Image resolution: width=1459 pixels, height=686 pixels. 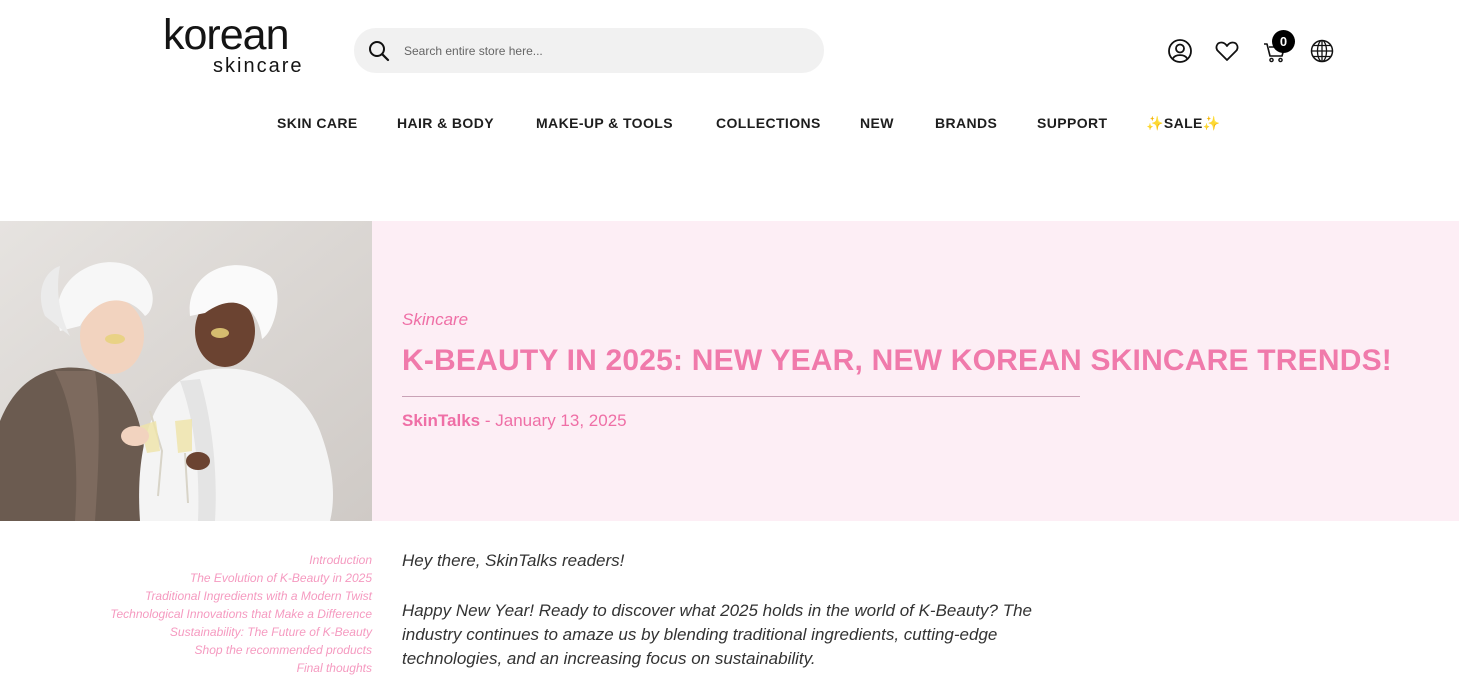 I want to click on search-bar, so click(x=589, y=50).